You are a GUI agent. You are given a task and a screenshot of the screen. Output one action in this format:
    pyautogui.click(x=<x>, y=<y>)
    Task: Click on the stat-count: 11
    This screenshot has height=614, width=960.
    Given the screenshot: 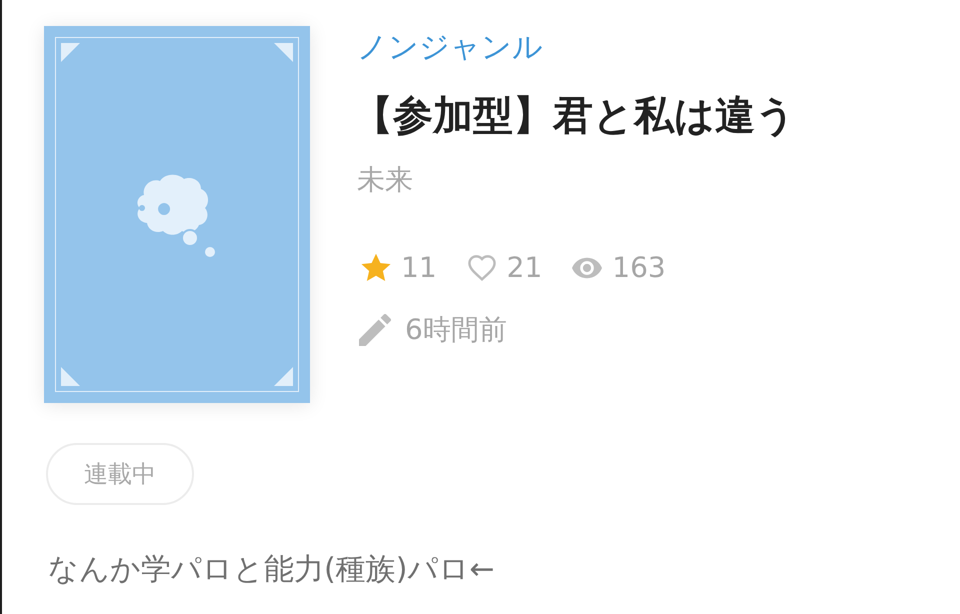 What is the action you would take?
    pyautogui.click(x=419, y=268)
    